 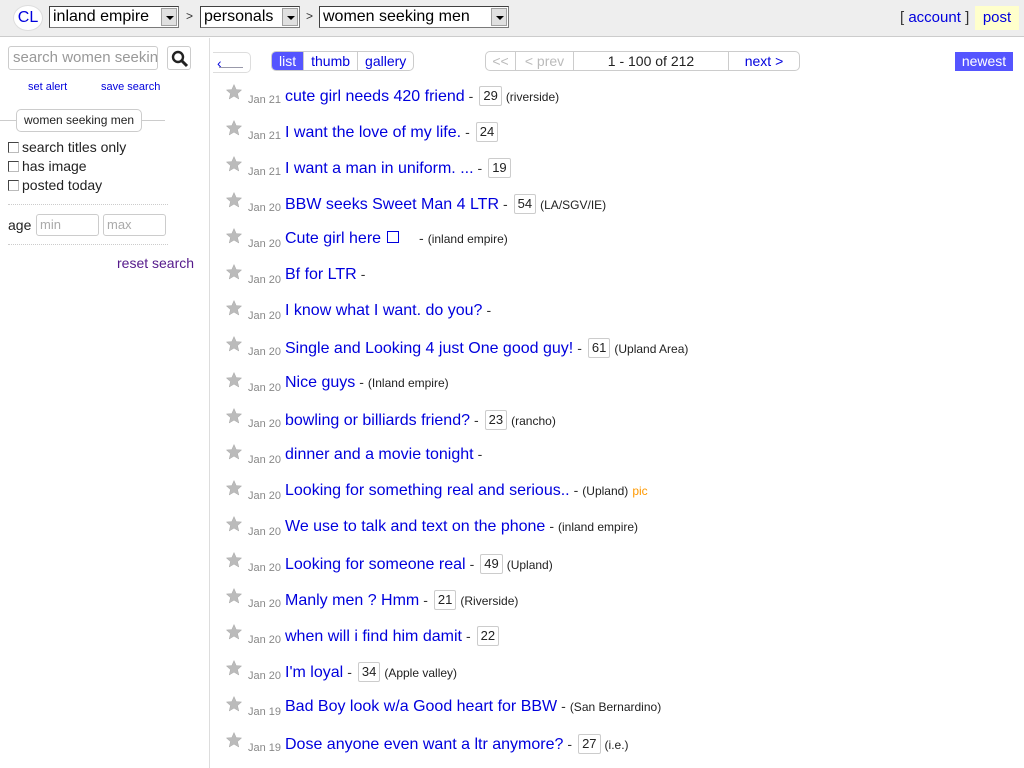 I want to click on reset-search-link: reset search, so click(x=155, y=263).